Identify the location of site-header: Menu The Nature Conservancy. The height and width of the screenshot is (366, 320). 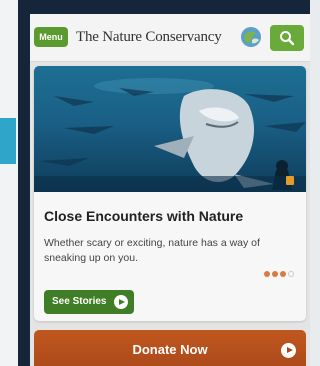
(170, 38).